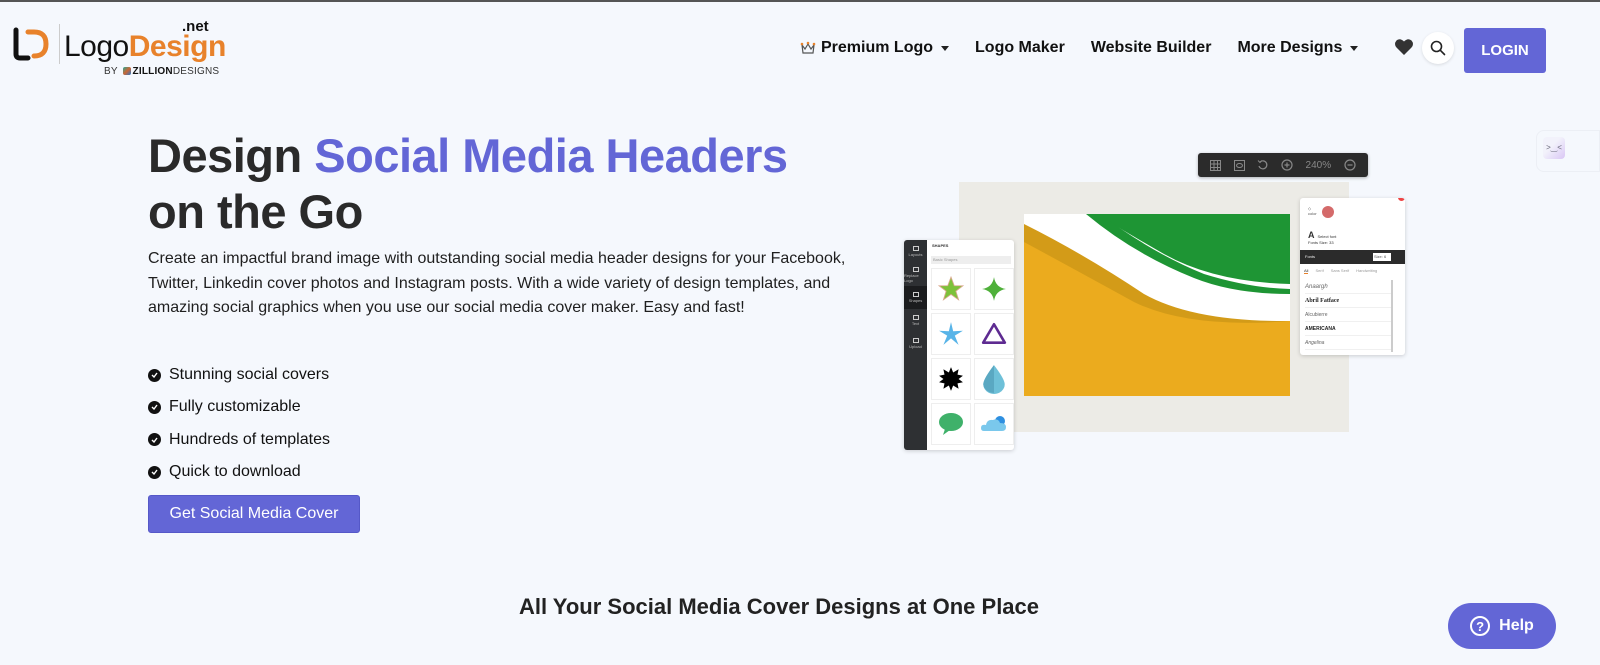  What do you see at coordinates (951, 424) in the screenshot?
I see `shape-green-speech-bubble` at bounding box center [951, 424].